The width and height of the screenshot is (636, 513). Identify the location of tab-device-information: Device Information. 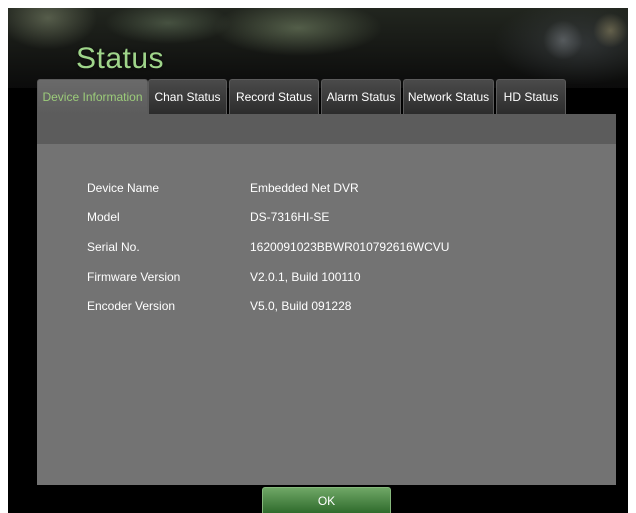
(92, 96).